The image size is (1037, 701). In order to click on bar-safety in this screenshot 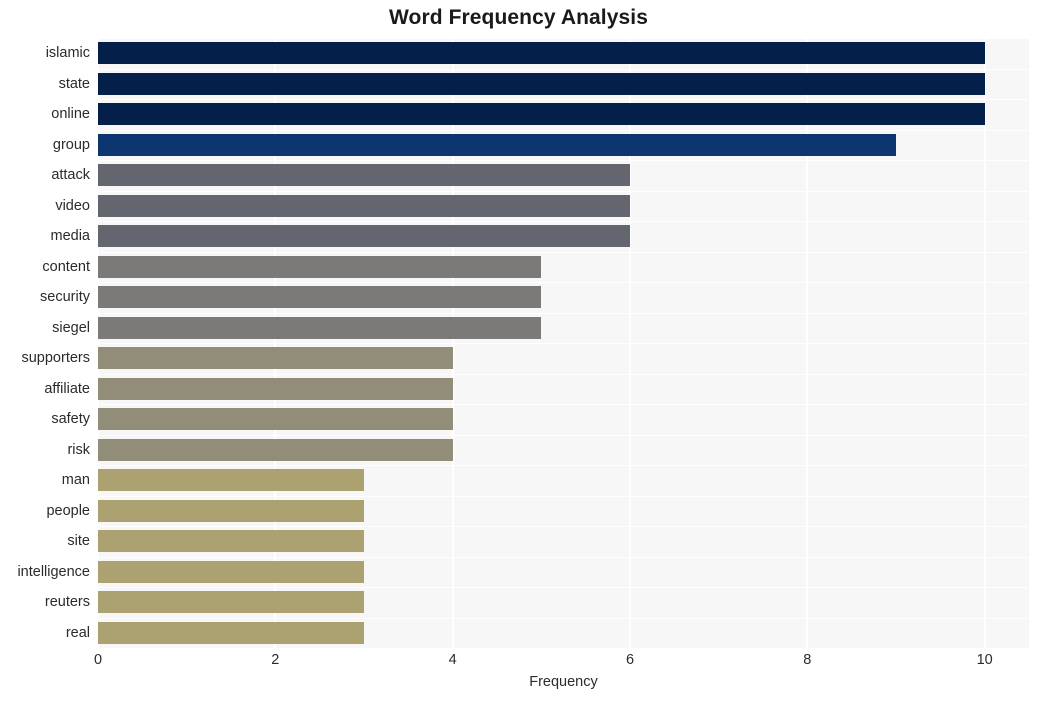, I will do `click(275, 419)`.